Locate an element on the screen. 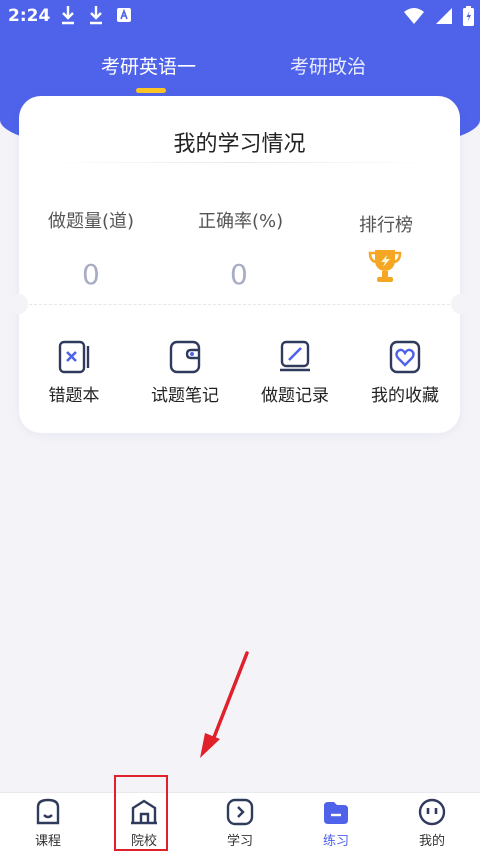 This screenshot has width=480, height=854. annotation-arrow is located at coordinates (224, 704).